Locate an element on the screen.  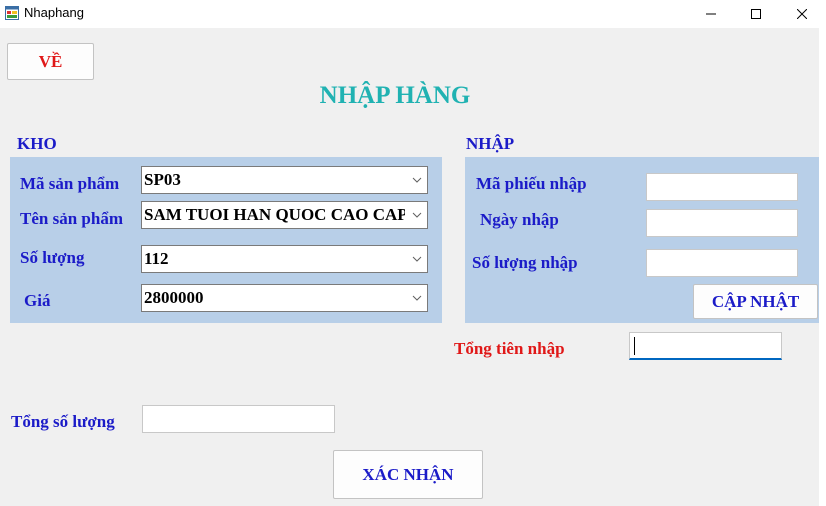
tong-so-luong-field is located at coordinates (238, 419).